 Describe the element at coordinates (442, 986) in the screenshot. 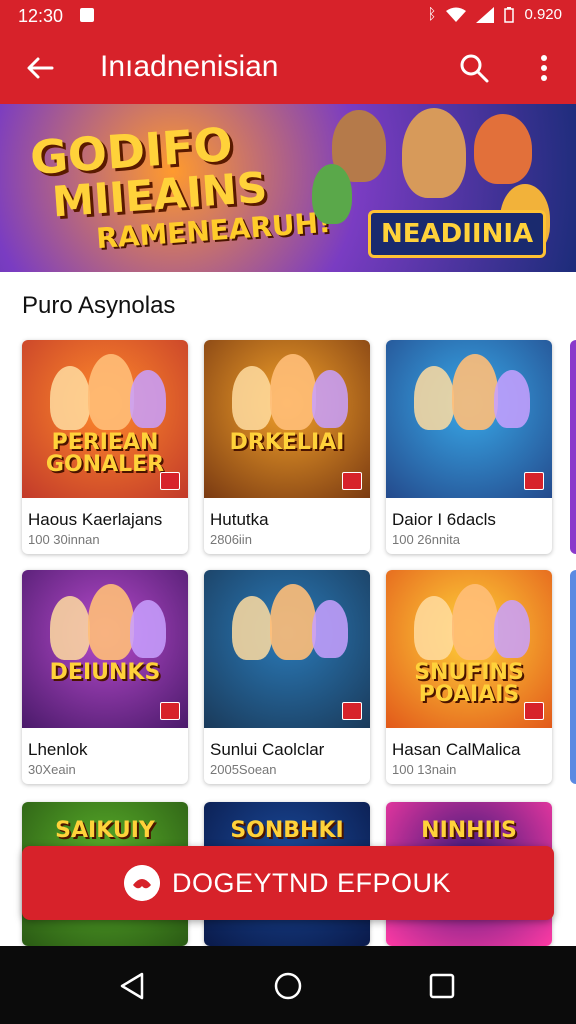

I see `nav-recents-icon` at that location.